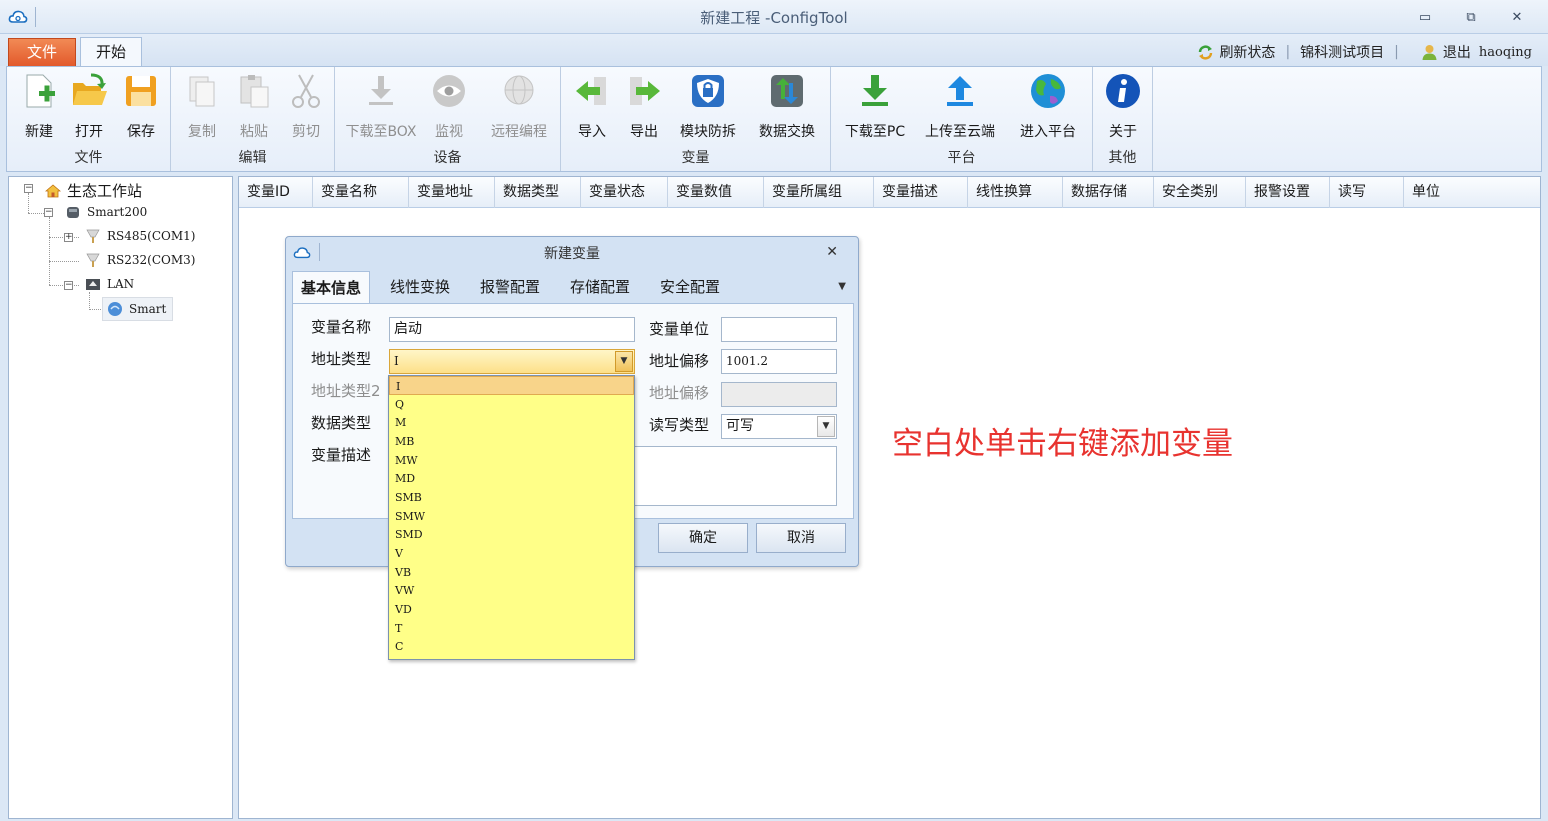 This screenshot has height=821, width=1548. I want to click on import-label: 导入, so click(592, 132).